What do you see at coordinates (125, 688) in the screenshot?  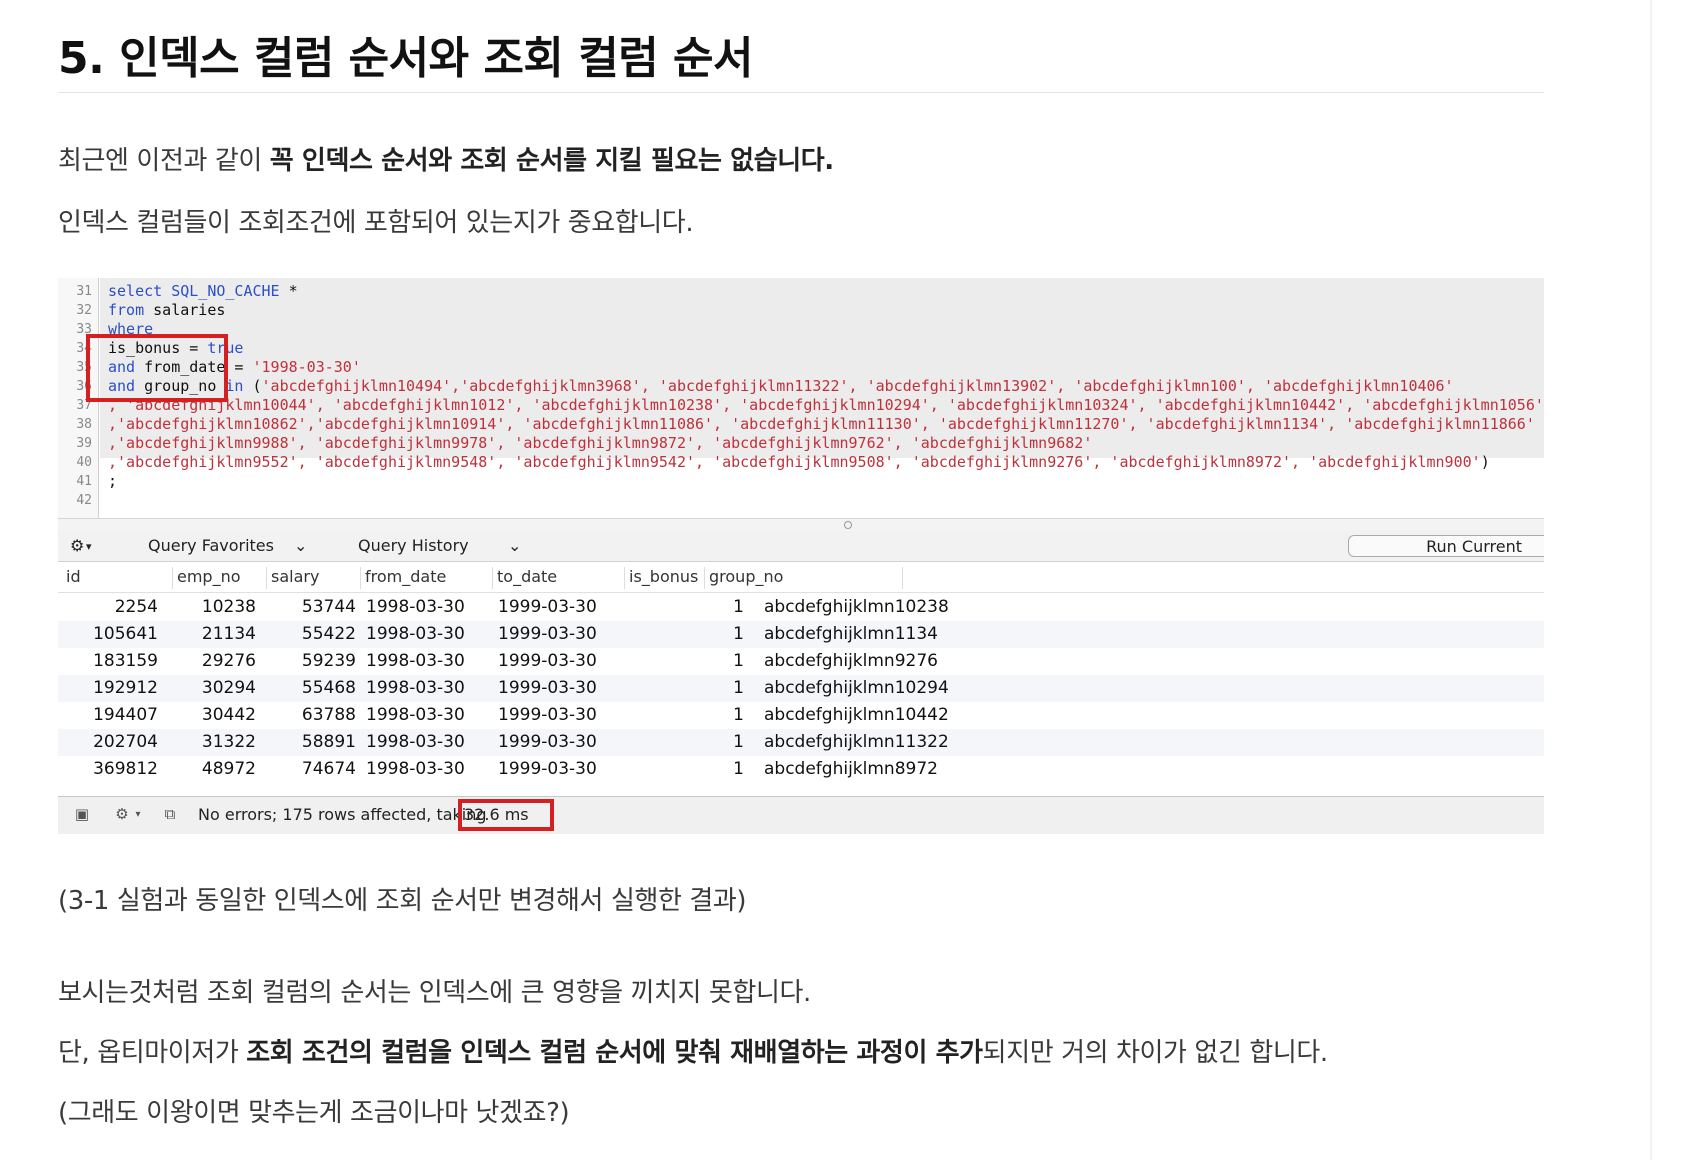 I see `table-cell-id: 192912` at bounding box center [125, 688].